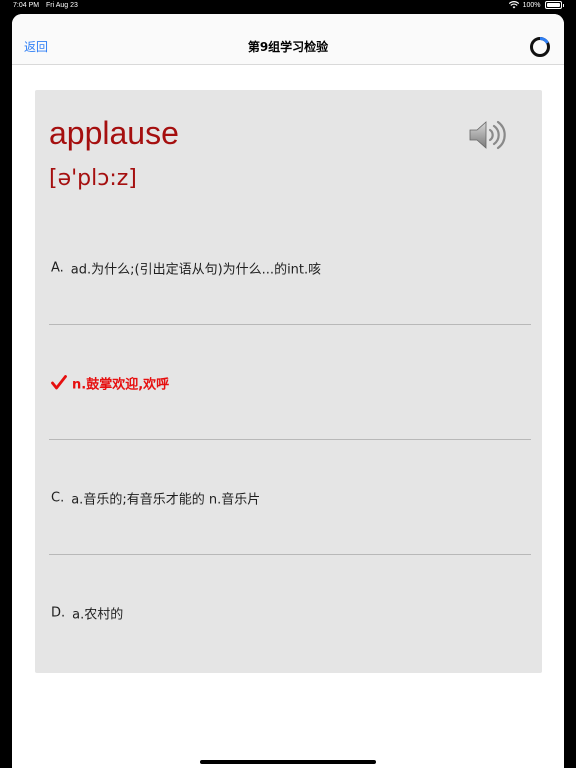 The height and width of the screenshot is (768, 576). I want to click on phonetic-transcription: [ə'plɔ:z], so click(93, 178).